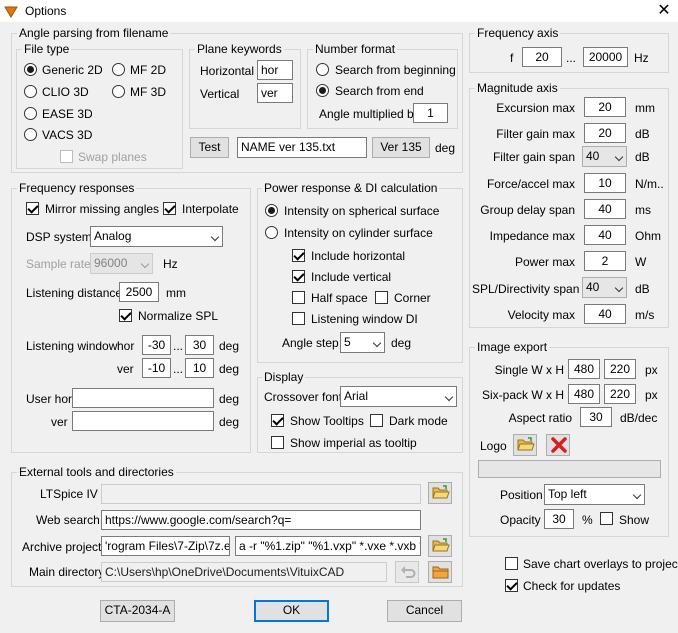  Describe the element at coordinates (511, 585) in the screenshot. I see `check-updates-checkbox` at that location.